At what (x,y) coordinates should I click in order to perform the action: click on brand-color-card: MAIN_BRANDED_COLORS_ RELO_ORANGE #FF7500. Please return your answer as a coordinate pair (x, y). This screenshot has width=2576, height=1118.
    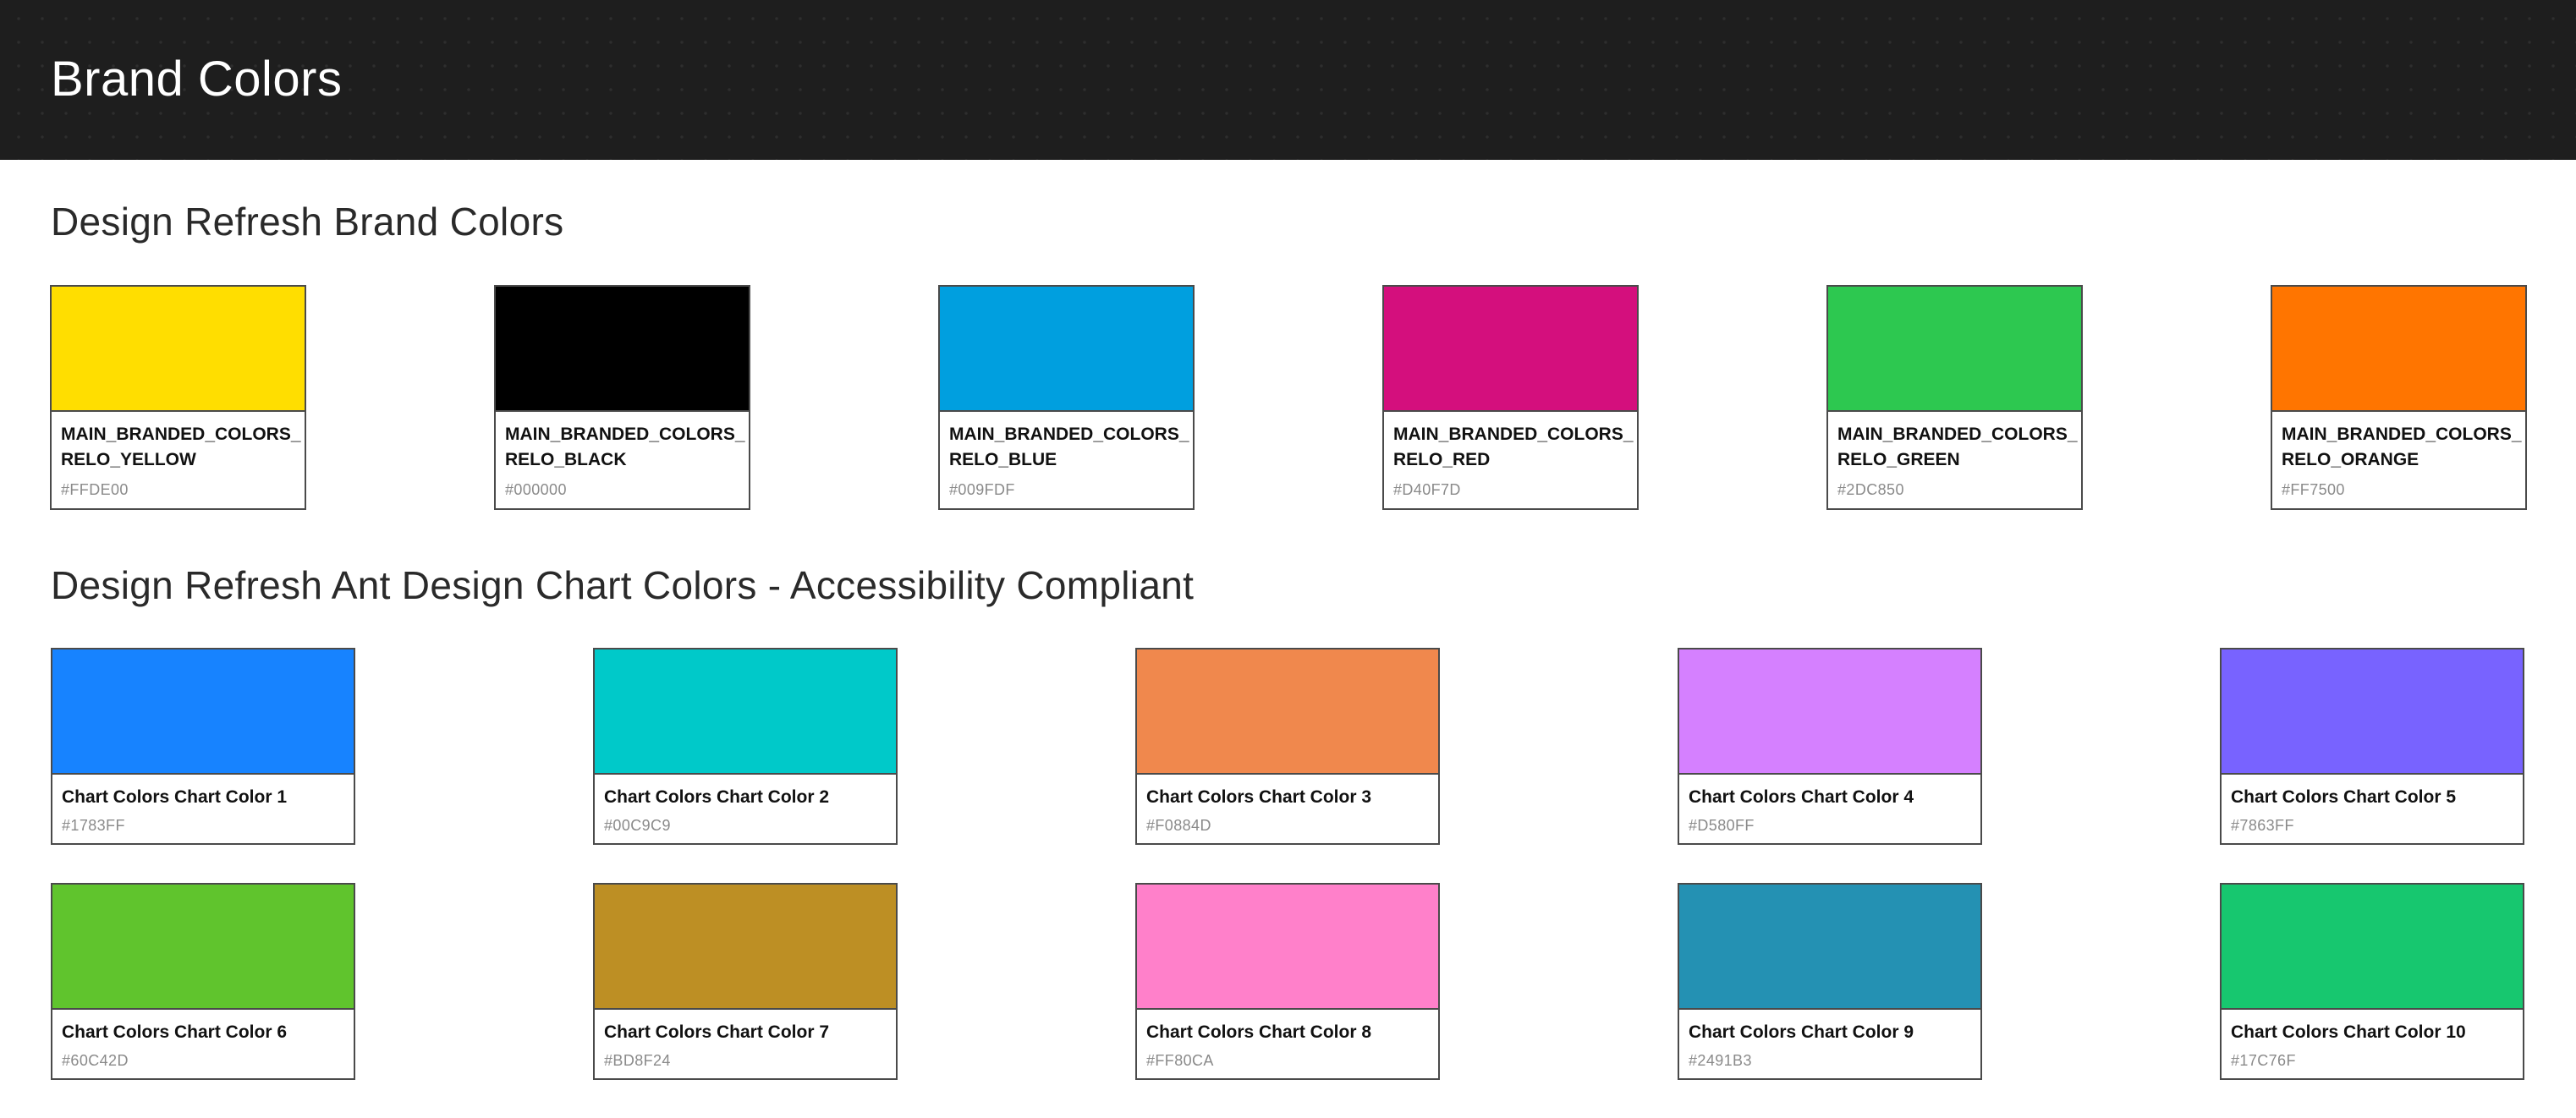
    Looking at the image, I should click on (2399, 398).